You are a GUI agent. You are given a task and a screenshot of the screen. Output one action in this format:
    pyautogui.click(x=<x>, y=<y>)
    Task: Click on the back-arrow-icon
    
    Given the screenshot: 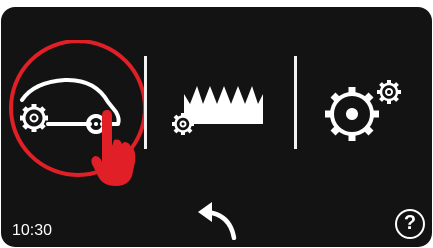 What is the action you would take?
    pyautogui.click(x=217, y=221)
    